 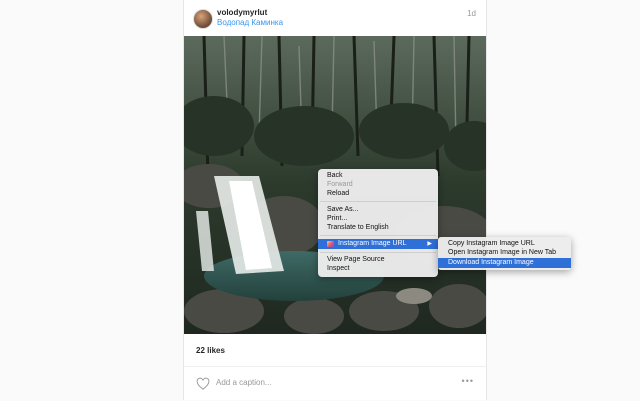 I want to click on menu-item-label: Instagram Image URL, so click(x=372, y=243).